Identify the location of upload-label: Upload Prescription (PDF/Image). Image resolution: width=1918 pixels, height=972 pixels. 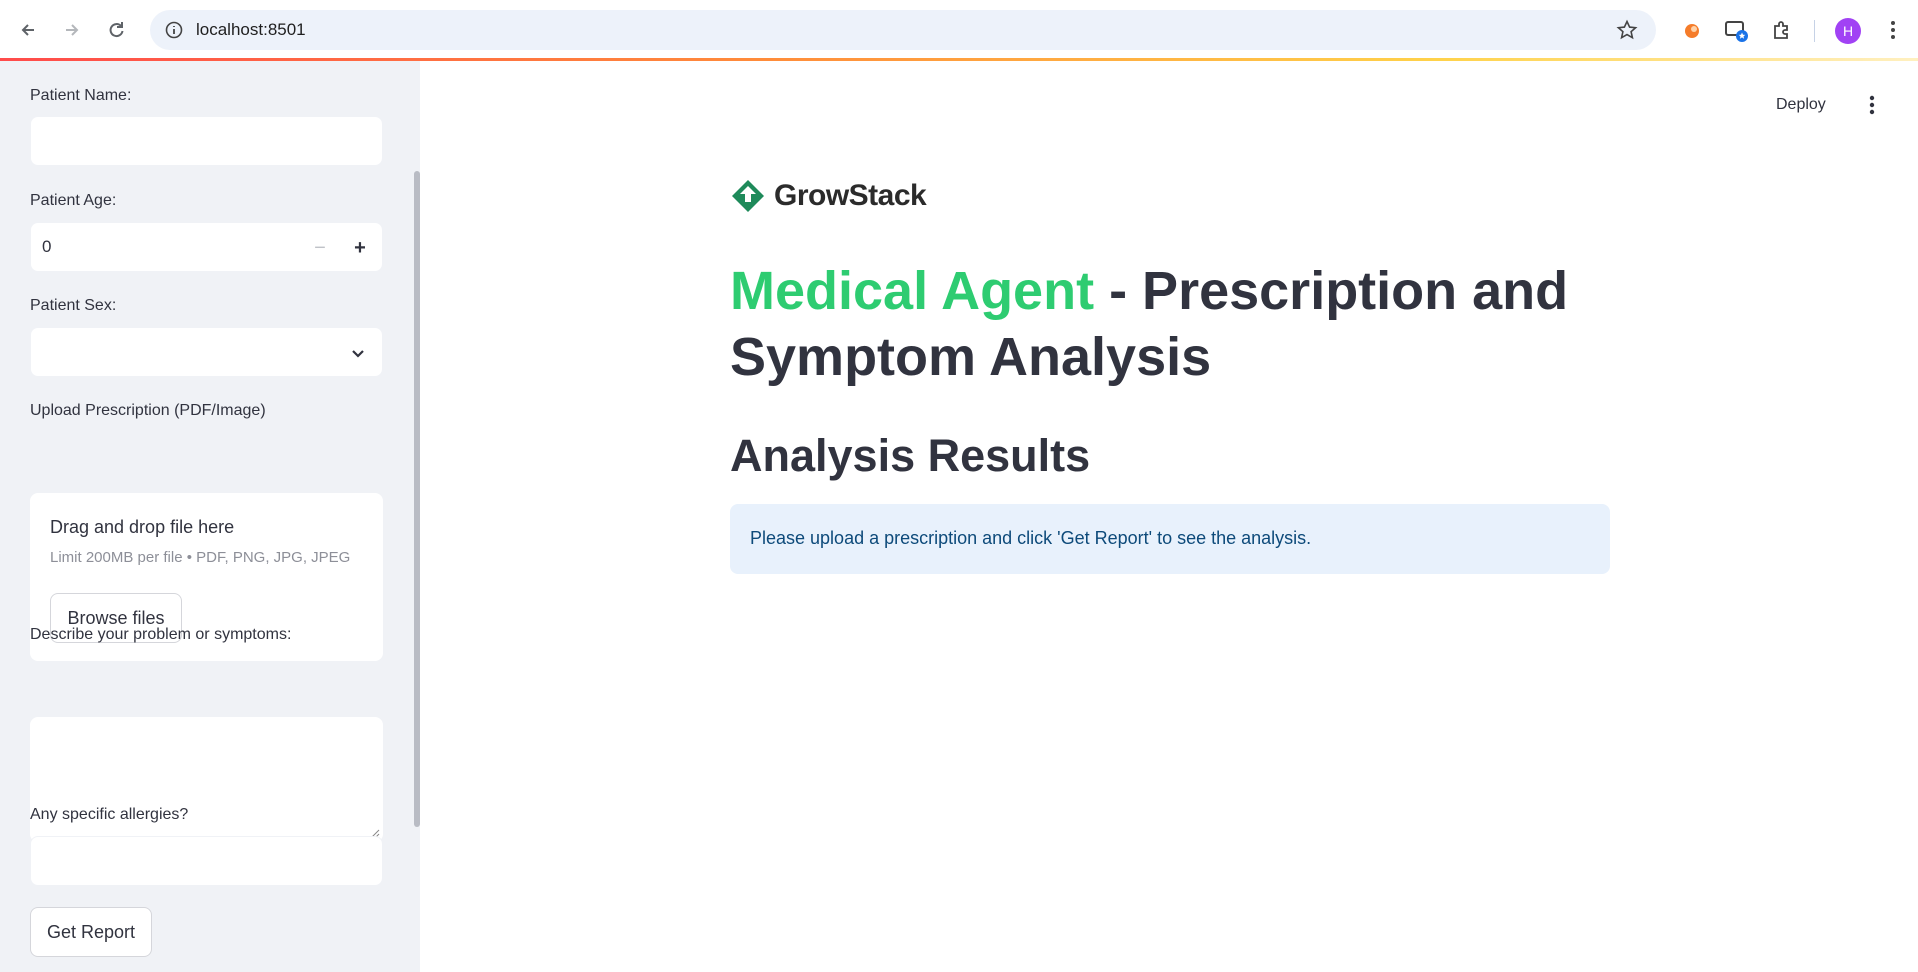
(148, 410).